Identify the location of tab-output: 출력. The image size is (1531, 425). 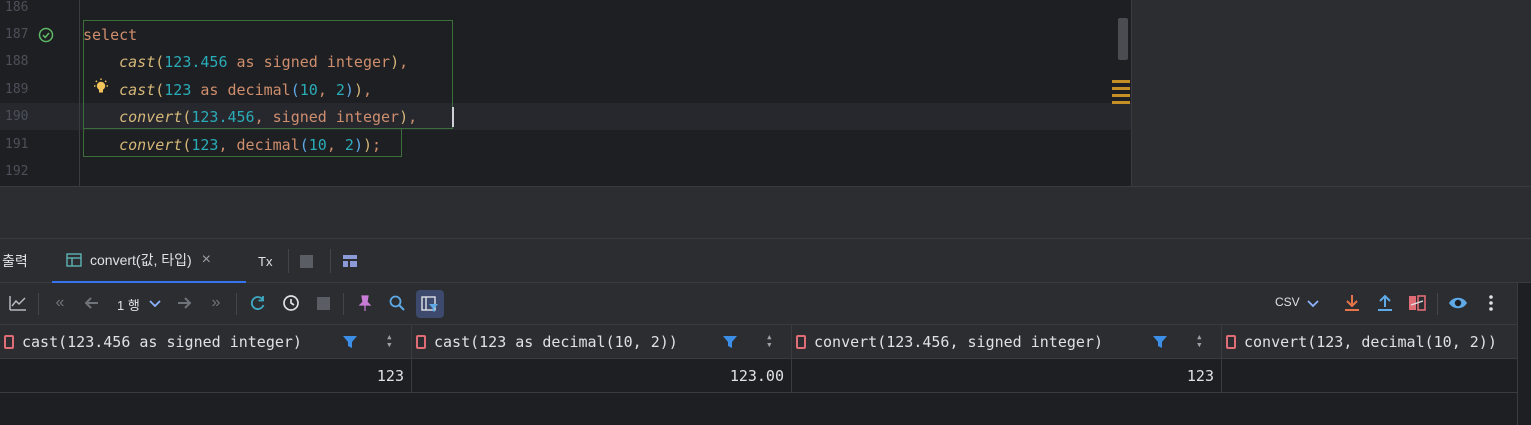
(22, 261).